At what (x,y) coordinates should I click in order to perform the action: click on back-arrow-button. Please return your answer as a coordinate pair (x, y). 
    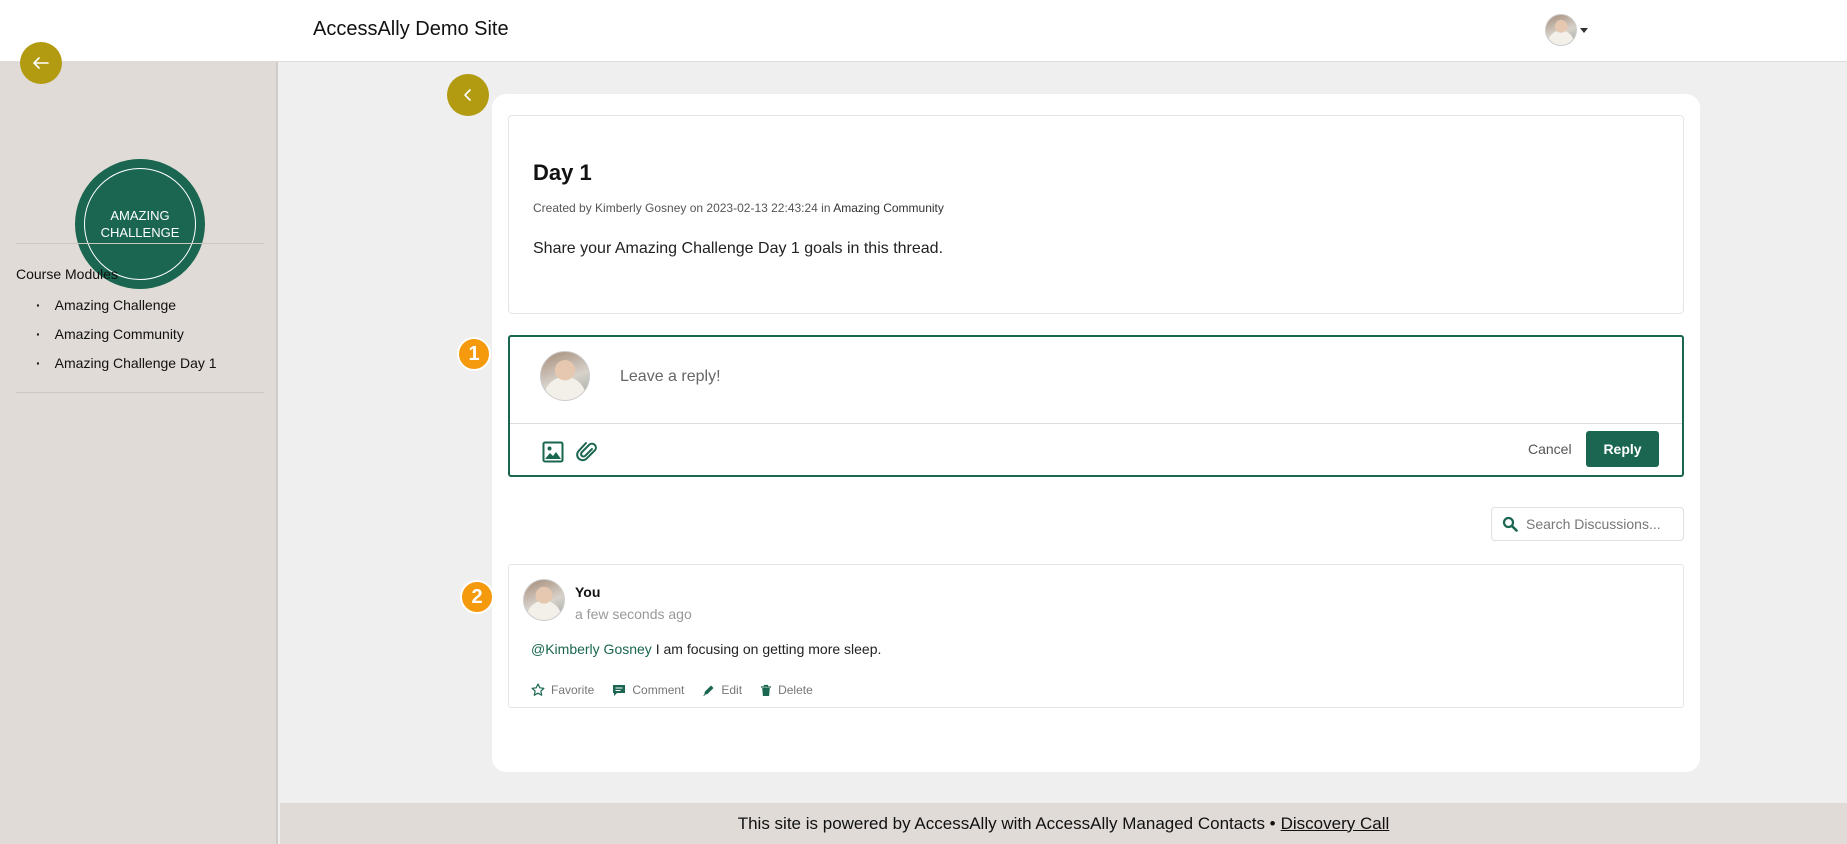
    Looking at the image, I should click on (41, 63).